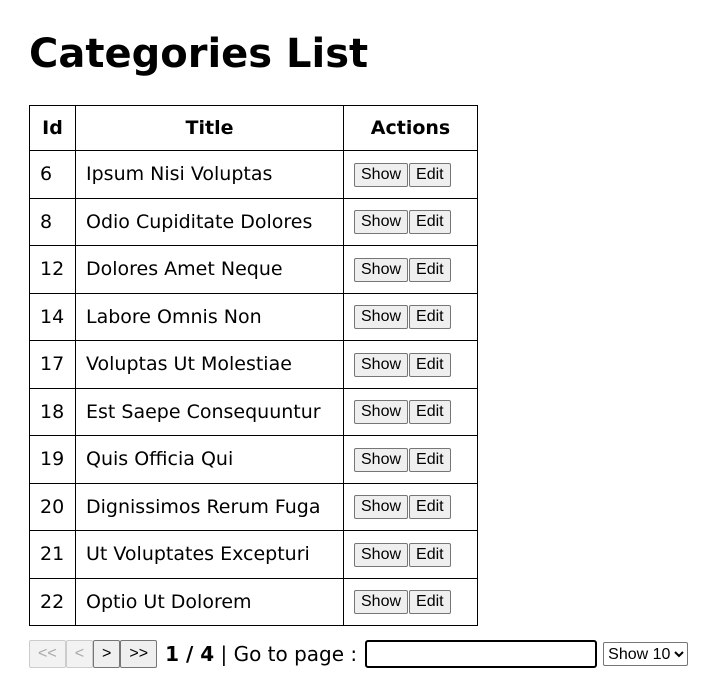 The image size is (724, 679). I want to click on cell-id: 8, so click(52, 221).